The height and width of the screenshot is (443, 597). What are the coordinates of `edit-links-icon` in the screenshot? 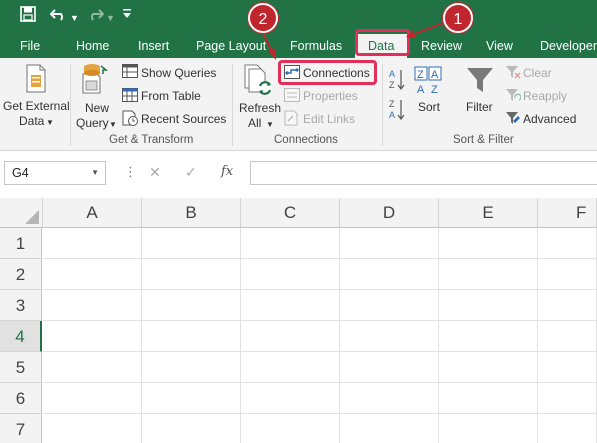 It's located at (291, 118).